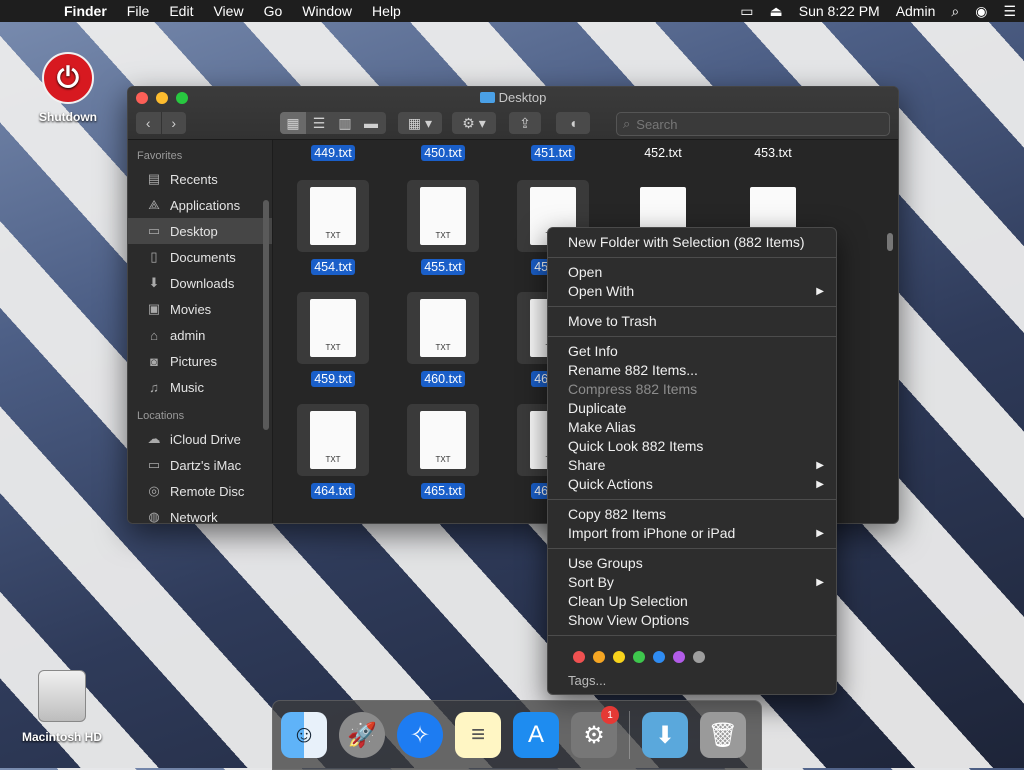 The image size is (1024, 770). What do you see at coordinates (200, 491) in the screenshot?
I see `sidebar-item-remote-disc: ◎ Remote Disc` at bounding box center [200, 491].